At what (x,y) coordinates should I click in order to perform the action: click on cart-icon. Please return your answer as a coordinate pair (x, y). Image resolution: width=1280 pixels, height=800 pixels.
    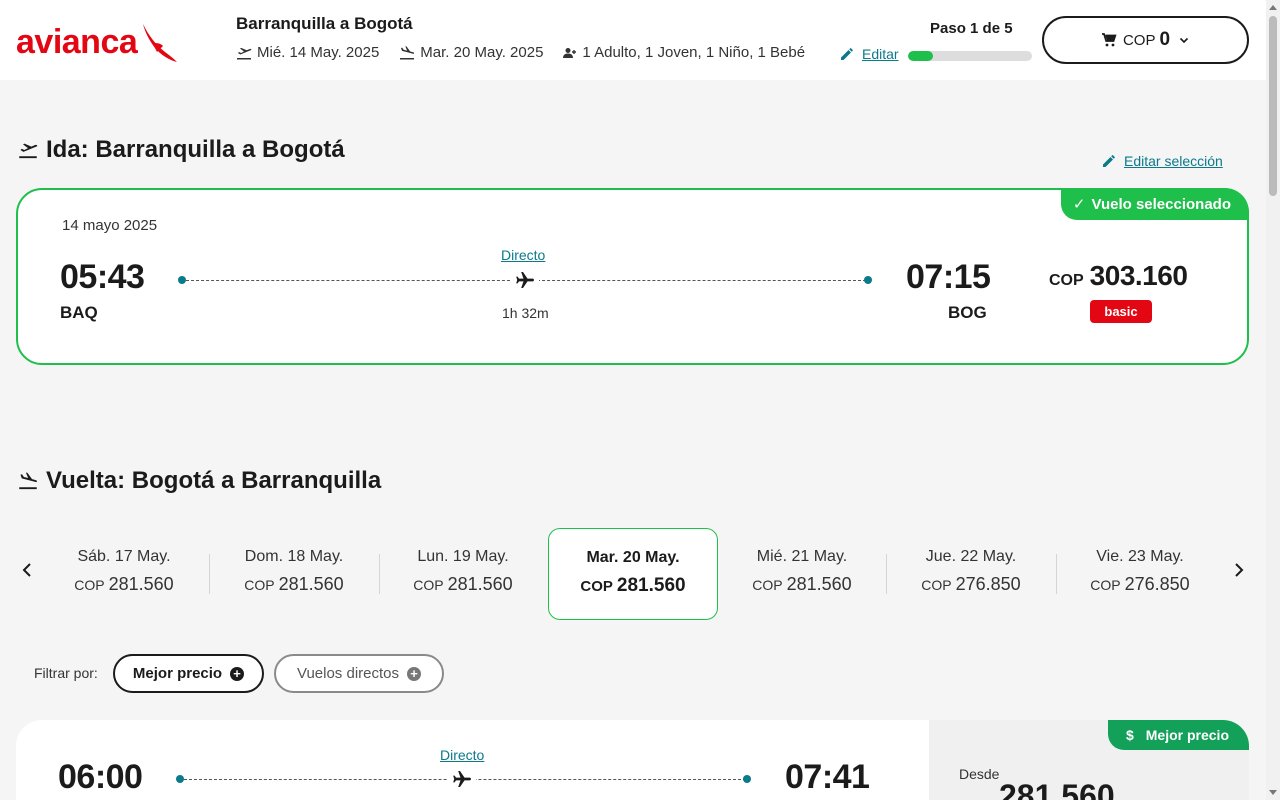
    Looking at the image, I should click on (1109, 40).